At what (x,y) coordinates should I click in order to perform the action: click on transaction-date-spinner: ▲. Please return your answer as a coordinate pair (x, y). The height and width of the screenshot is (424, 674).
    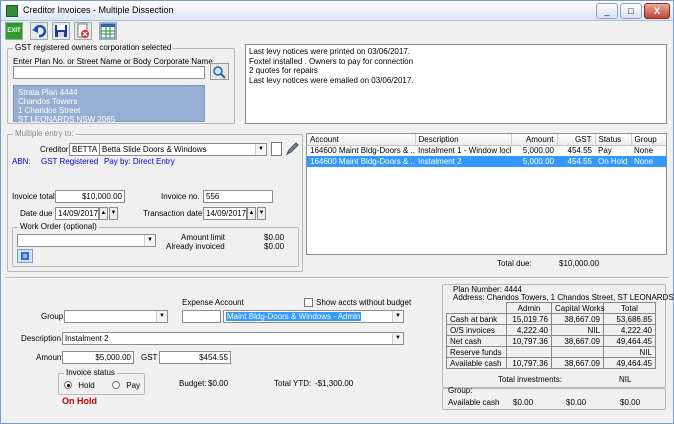
    Looking at the image, I should click on (251, 213).